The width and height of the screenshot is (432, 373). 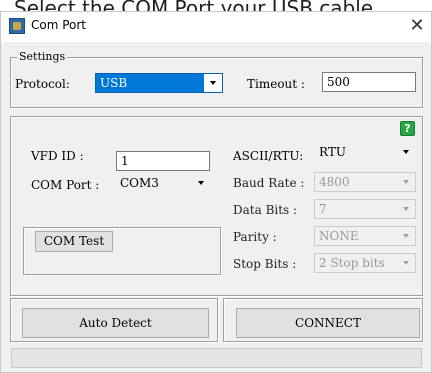 I want to click on parity-label: Parity :, so click(x=255, y=237).